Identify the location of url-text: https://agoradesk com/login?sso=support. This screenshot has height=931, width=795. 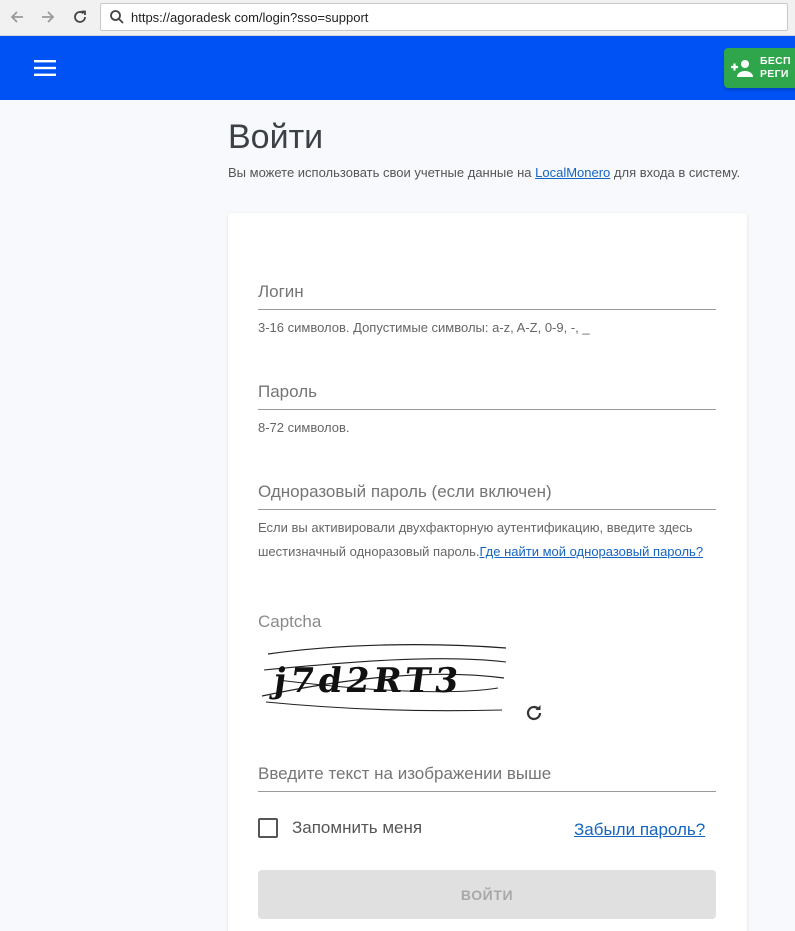
(250, 17).